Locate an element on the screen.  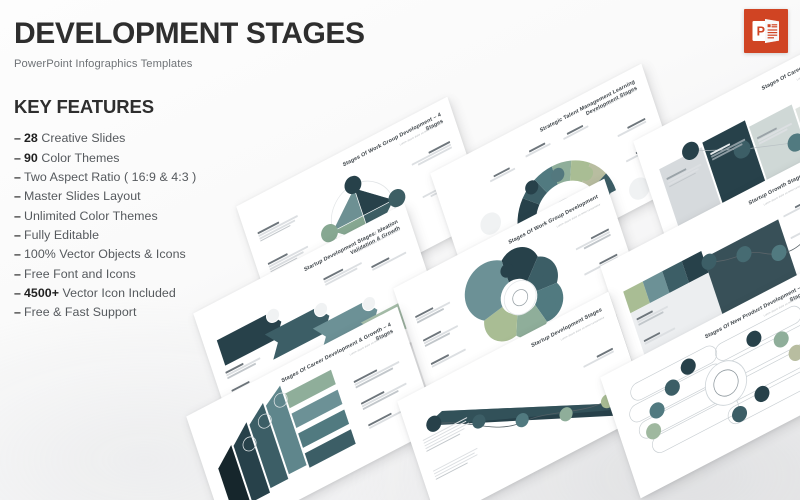
feature-item: –4500+ Vector Icon Included is located at coordinates (164, 293).